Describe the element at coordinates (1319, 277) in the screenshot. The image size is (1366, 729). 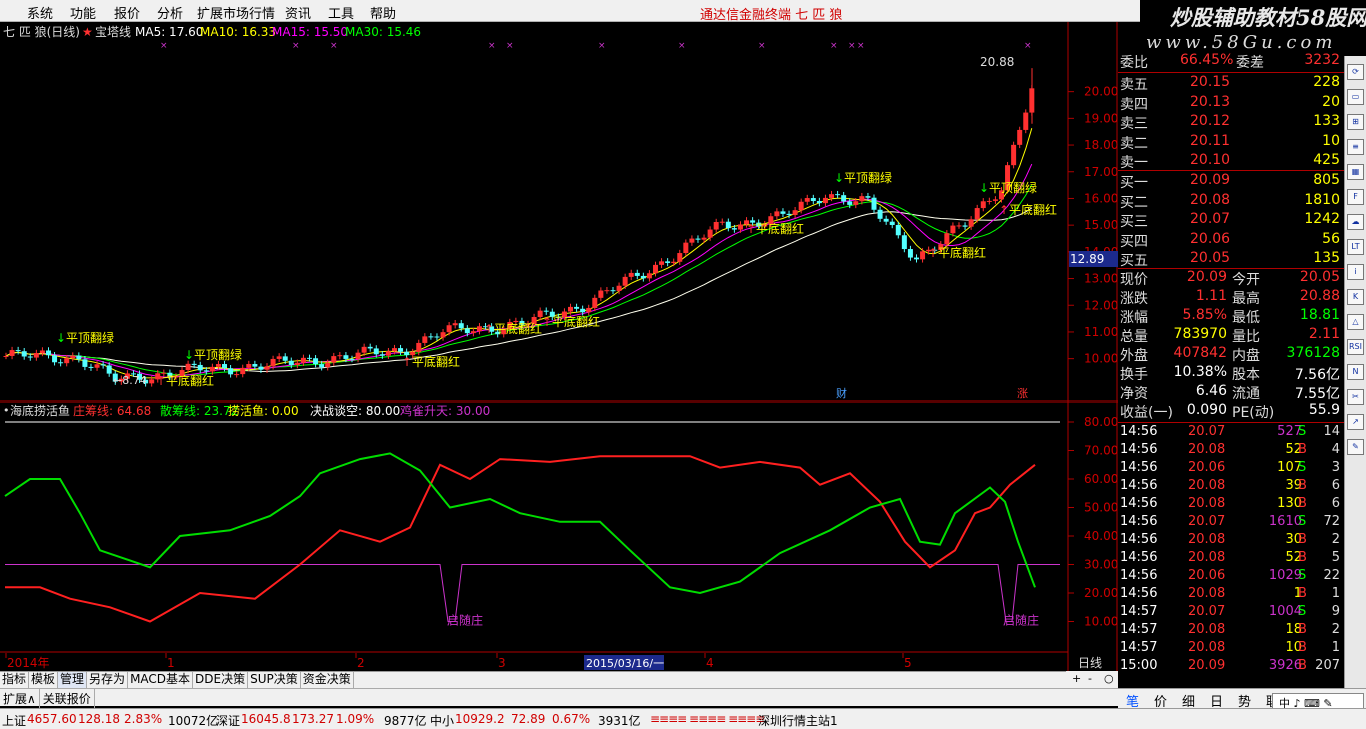
I see `stat-value: 20.05` at that location.